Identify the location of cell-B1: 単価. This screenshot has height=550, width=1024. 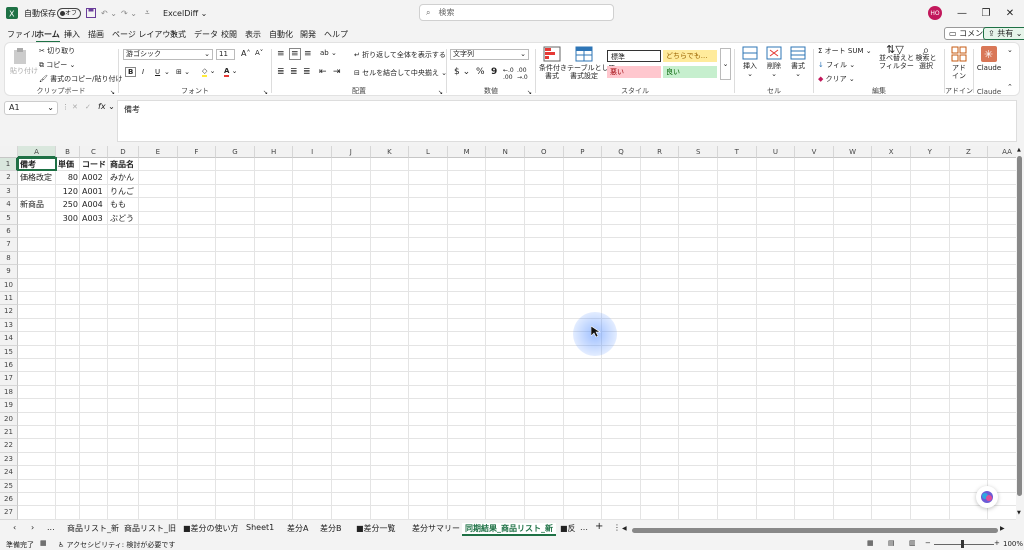
(68, 164).